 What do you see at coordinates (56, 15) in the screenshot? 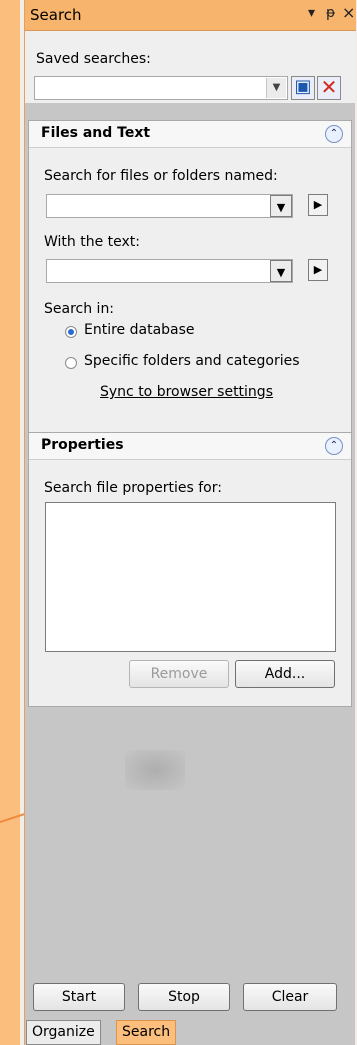
I see `panel-title: Search` at bounding box center [56, 15].